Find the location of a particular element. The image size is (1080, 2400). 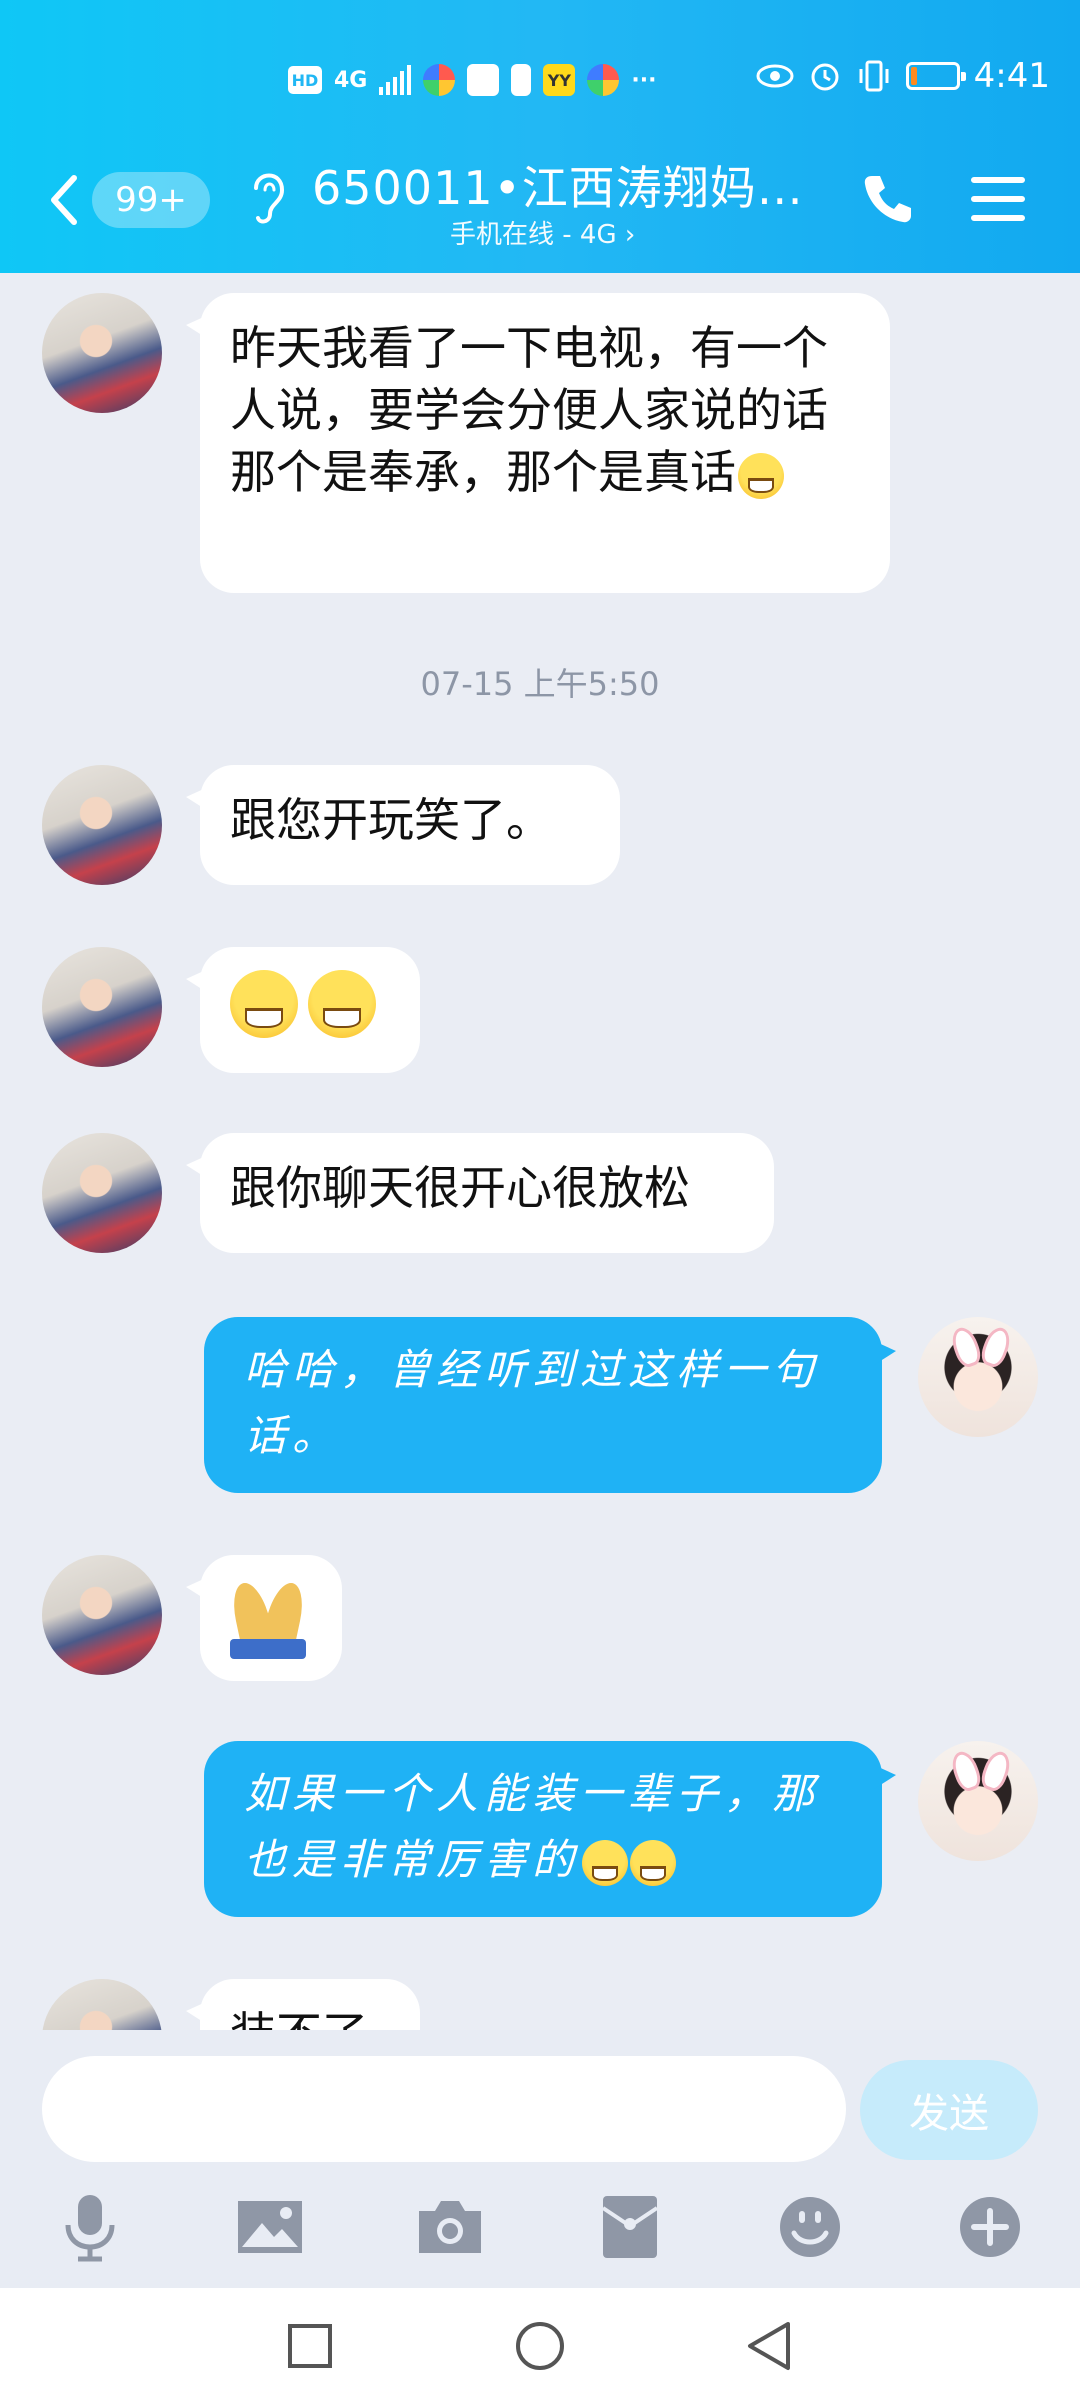

system-navigation-bar is located at coordinates (540, 2344).